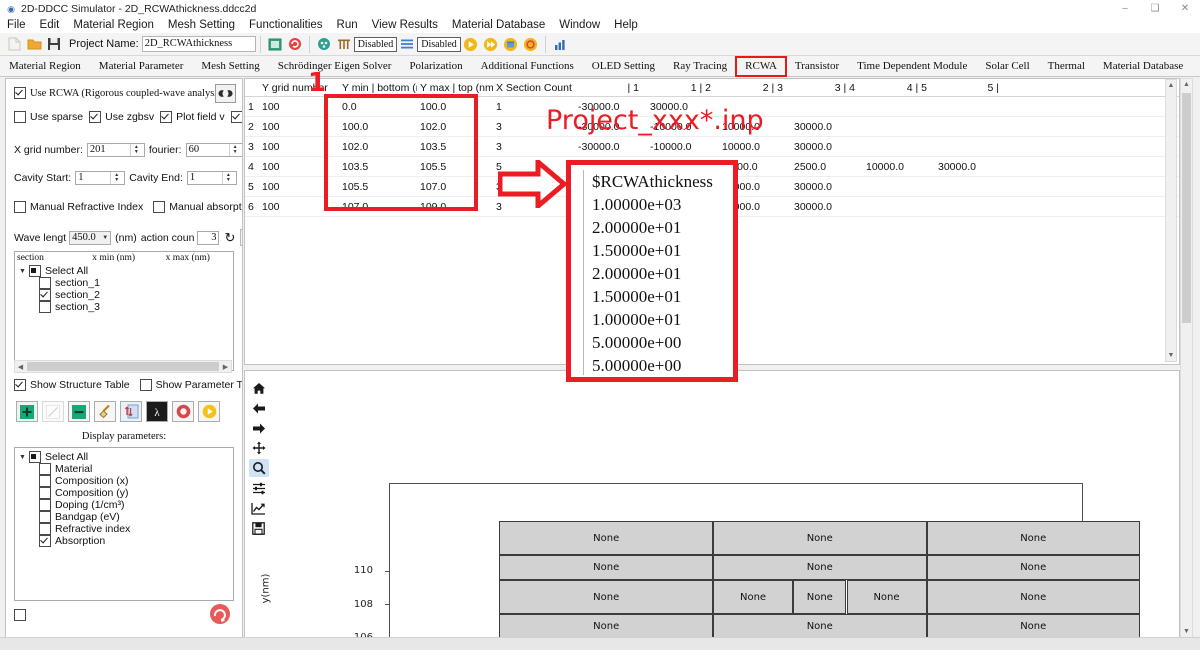  What do you see at coordinates (375, 44) in the screenshot?
I see `disabled-field-1: Disabled` at bounding box center [375, 44].